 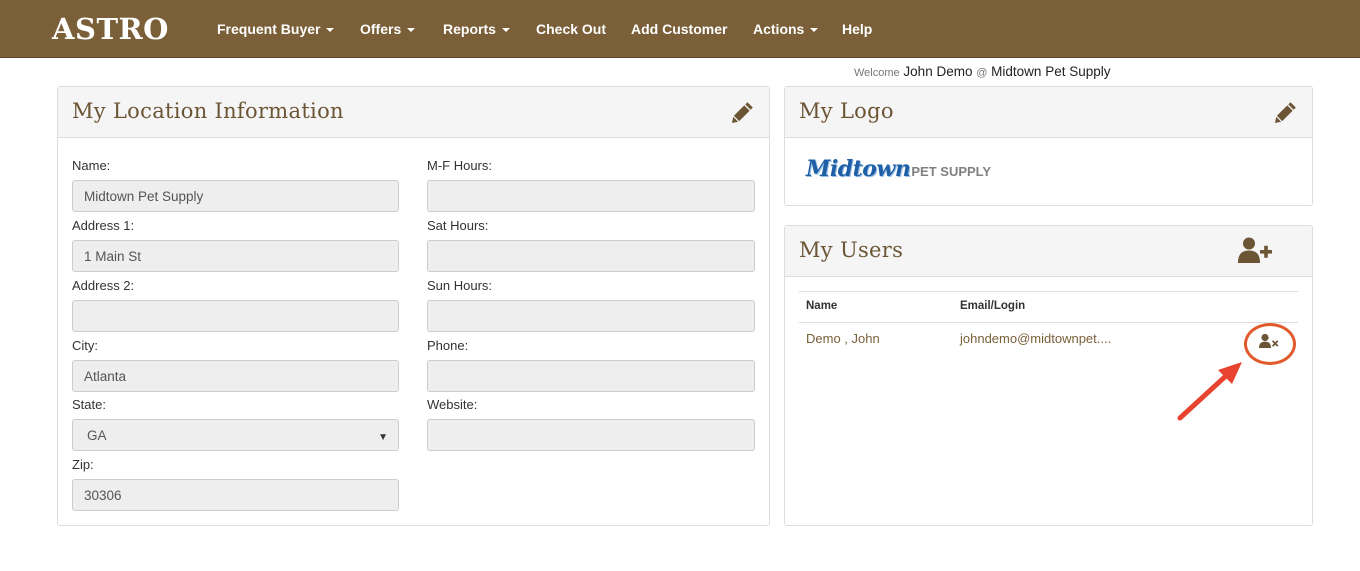 I want to click on sun-hours-field, so click(x=591, y=316).